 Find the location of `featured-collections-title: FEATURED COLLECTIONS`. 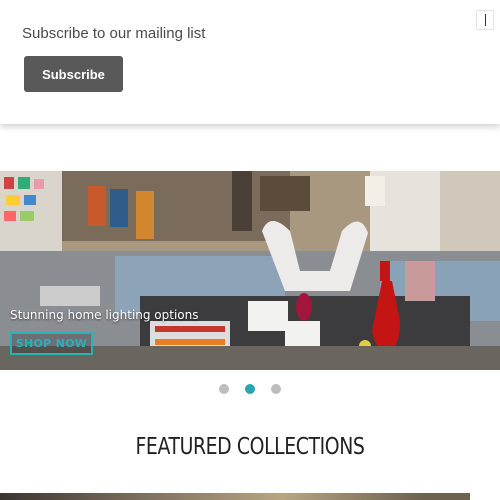

featured-collections-title: FEATURED COLLECTIONS is located at coordinates (250, 447).